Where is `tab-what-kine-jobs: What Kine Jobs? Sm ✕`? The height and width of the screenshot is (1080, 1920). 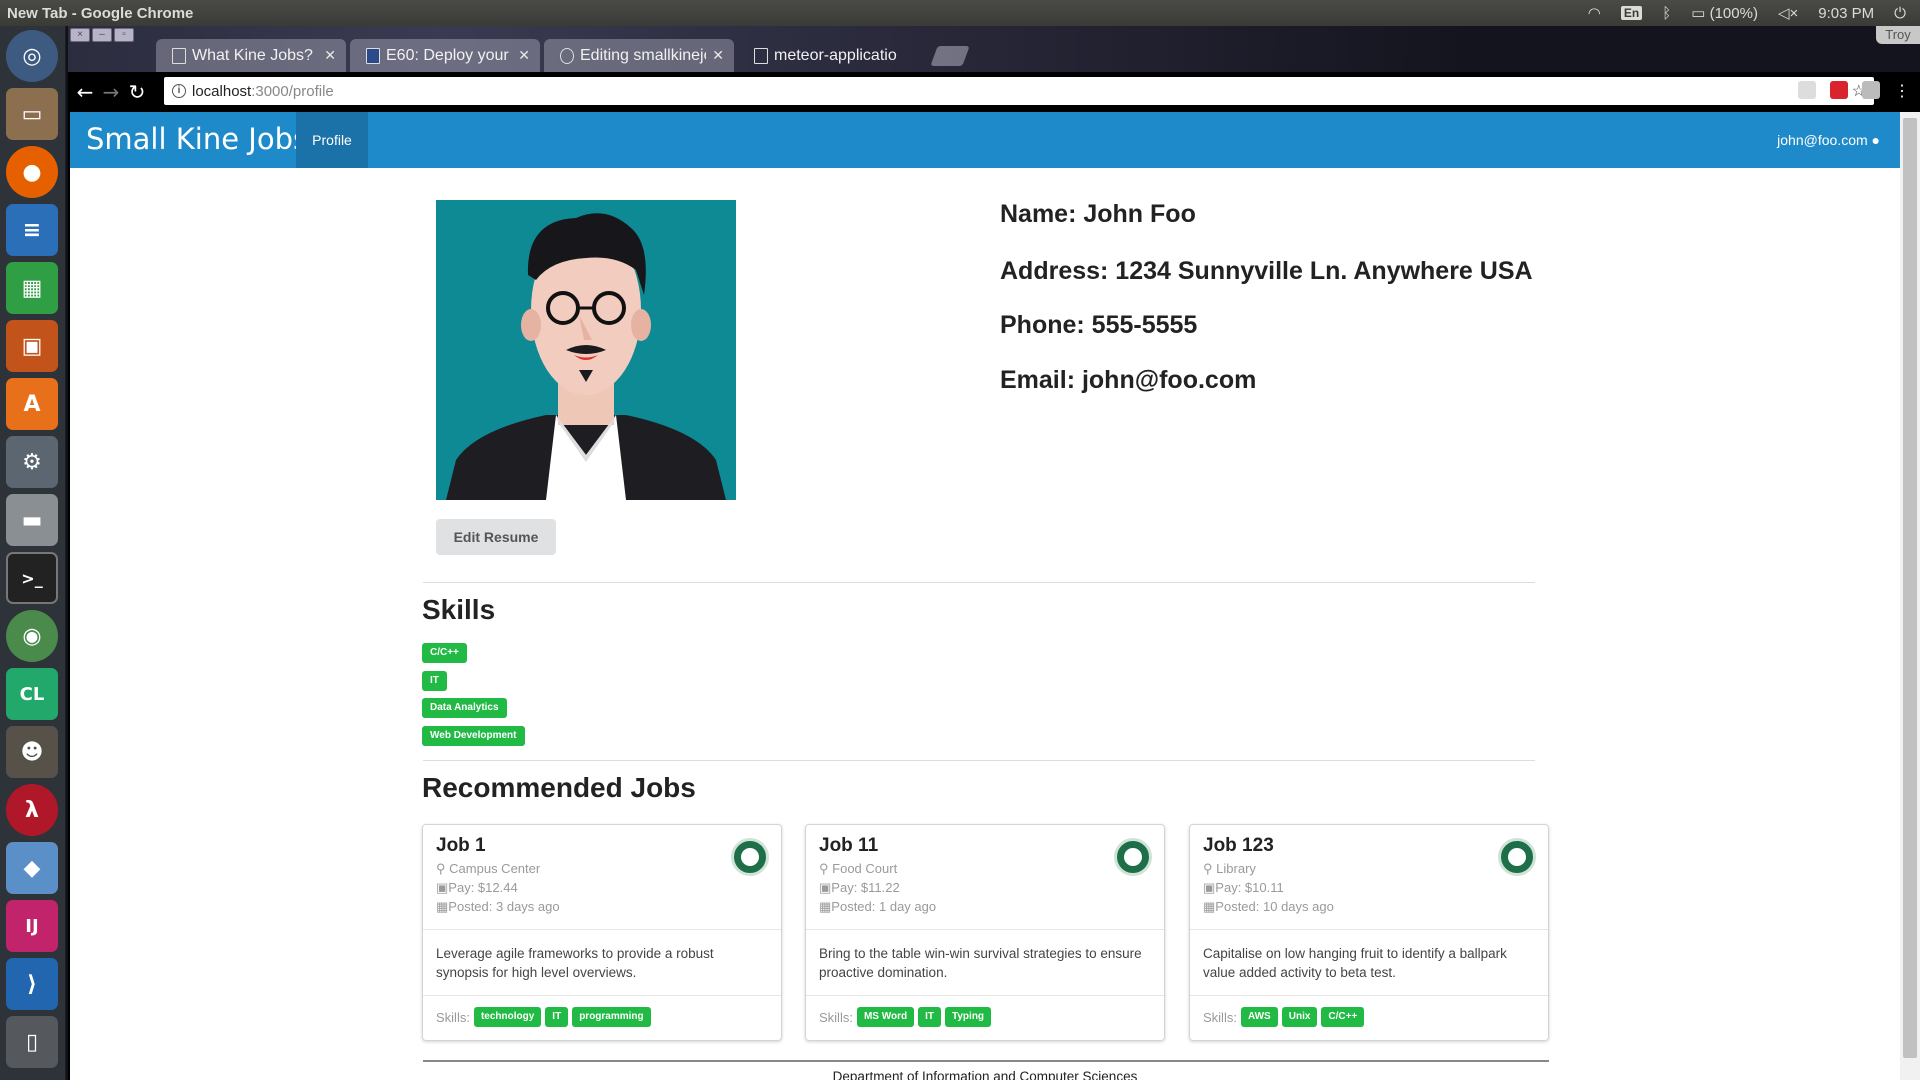
tab-what-kine-jobs: What Kine Jobs? Sm ✕ is located at coordinates (251, 55).